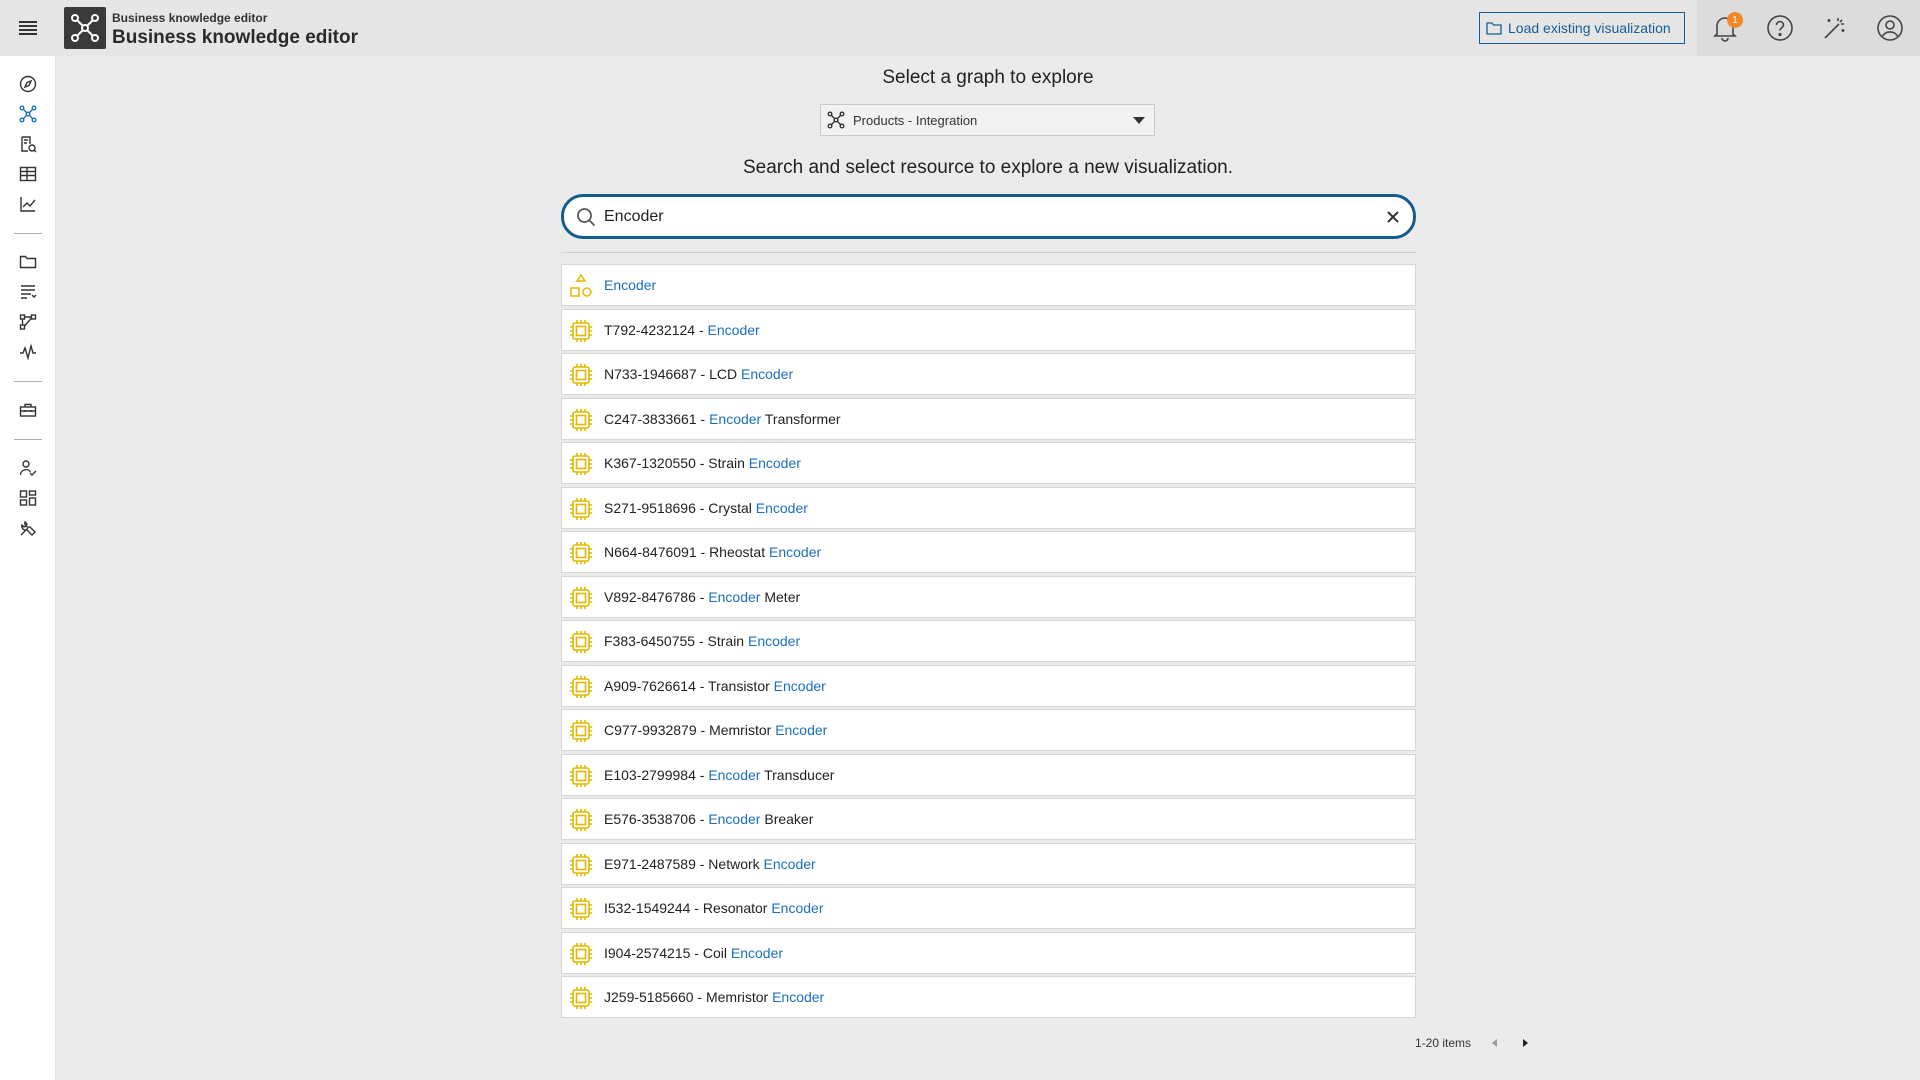  I want to click on sidebar-item-dashboard, so click(28, 498).